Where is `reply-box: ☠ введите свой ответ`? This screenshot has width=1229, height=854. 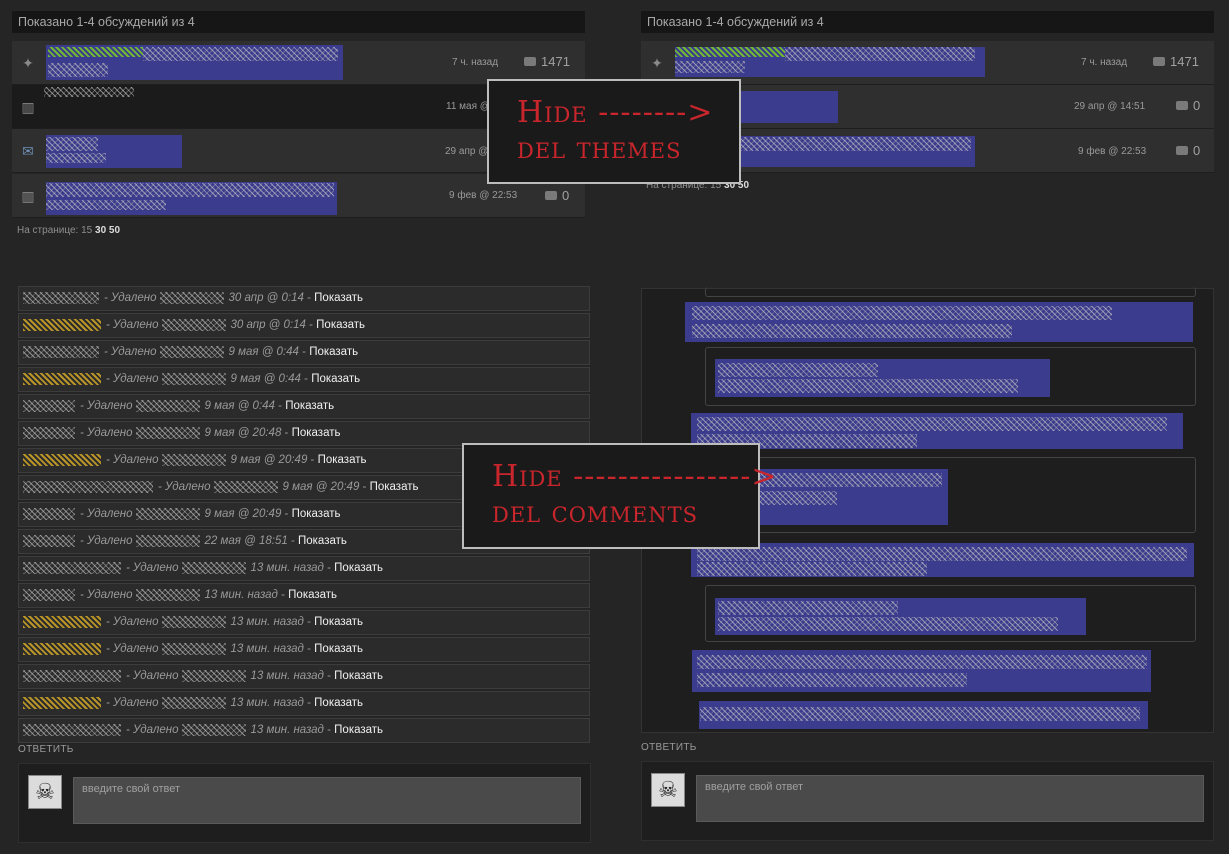 reply-box: ☠ введите свой ответ is located at coordinates (304, 803).